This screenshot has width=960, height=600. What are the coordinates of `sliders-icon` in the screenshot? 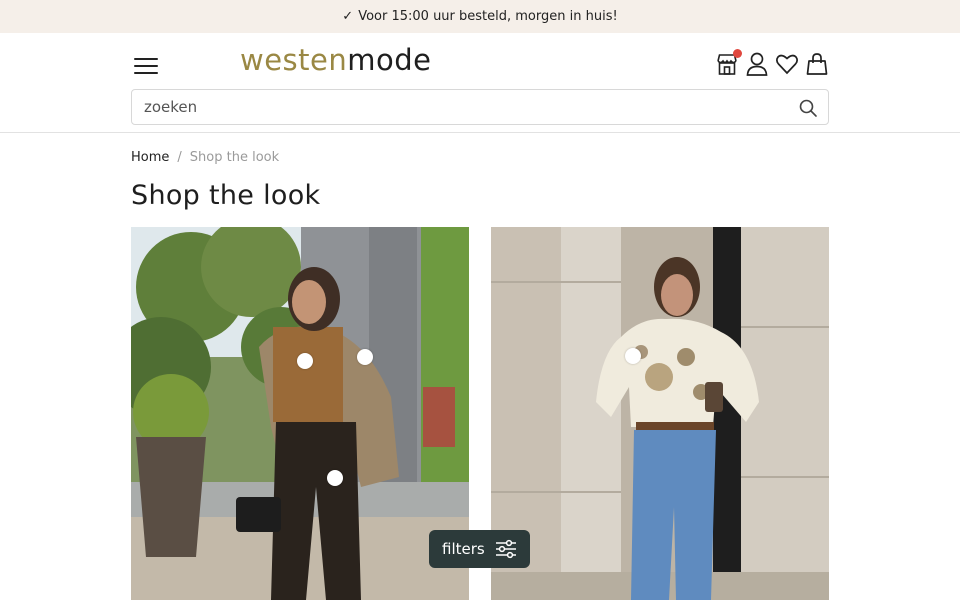 It's located at (505, 549).